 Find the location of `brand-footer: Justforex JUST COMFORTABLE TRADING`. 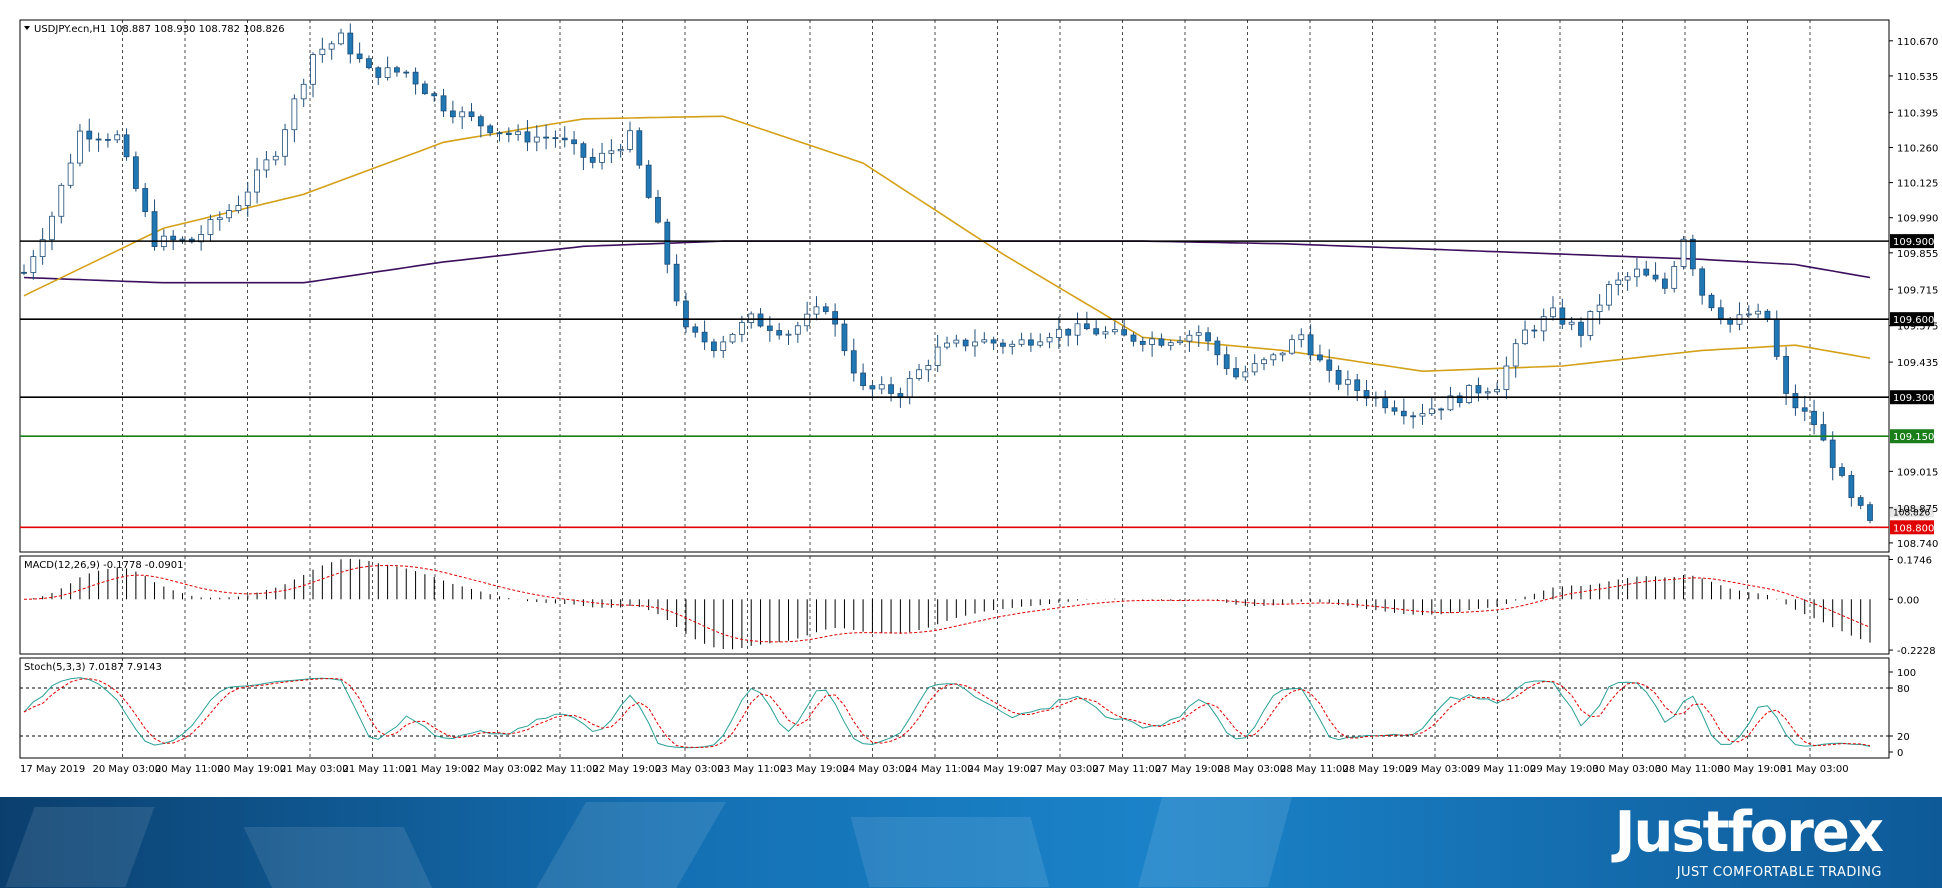

brand-footer: Justforex JUST COMFORTABLE TRADING is located at coordinates (971, 842).